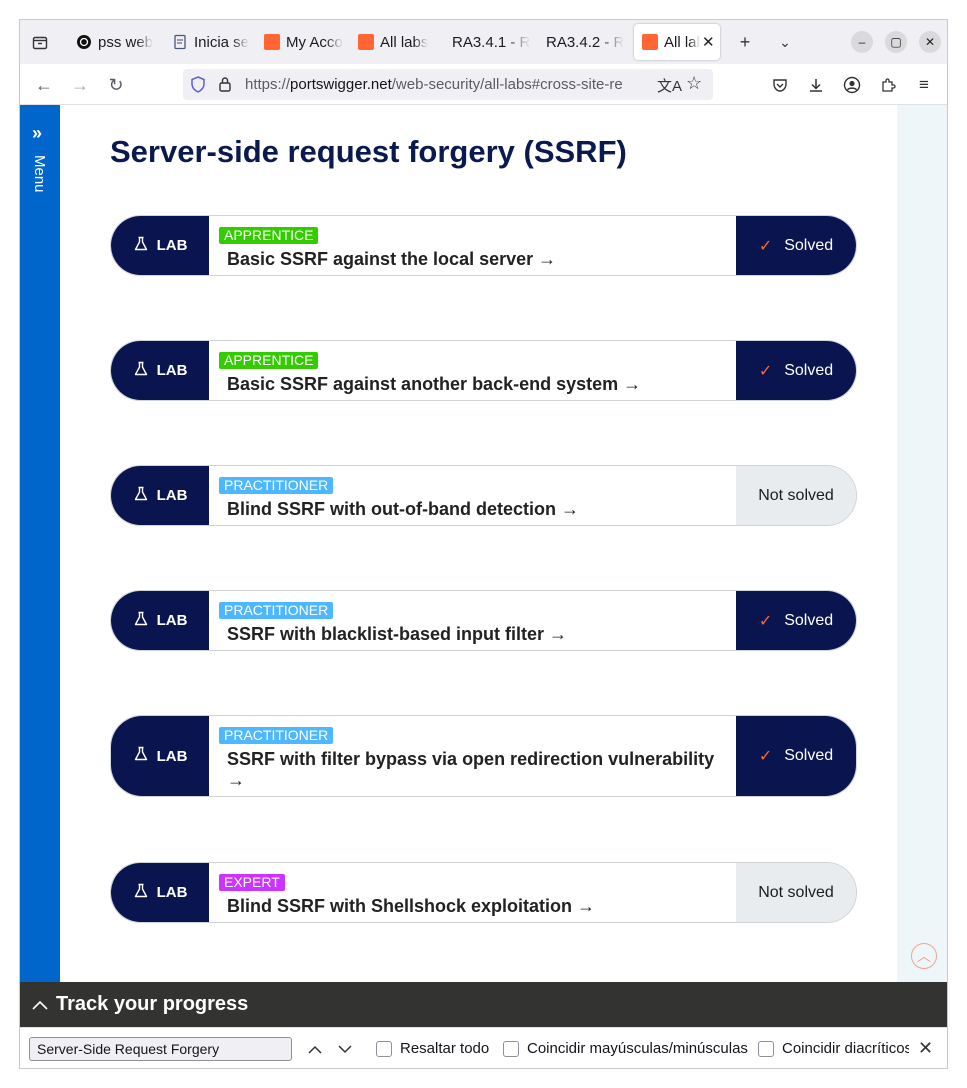  What do you see at coordinates (198, 87) in the screenshot?
I see `shield-icon` at bounding box center [198, 87].